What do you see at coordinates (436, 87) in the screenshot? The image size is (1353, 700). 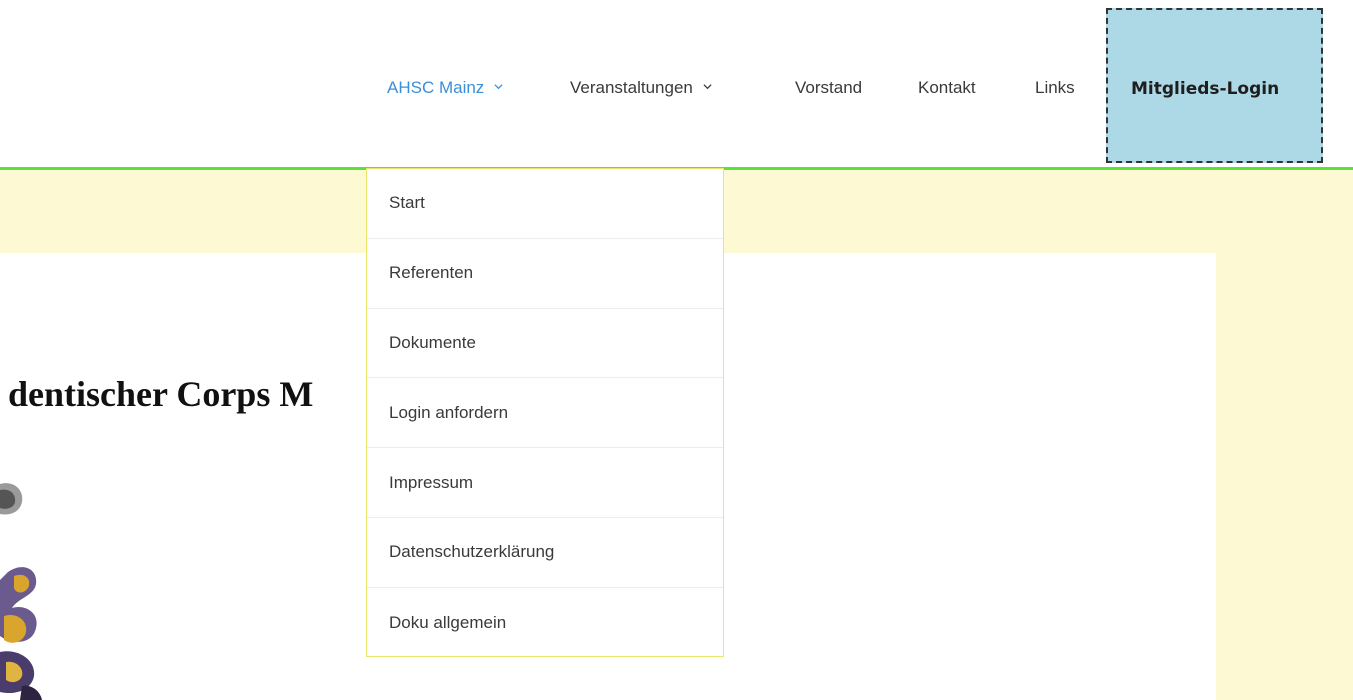 I see `nav-item-label: AHSC Mainz` at bounding box center [436, 87].